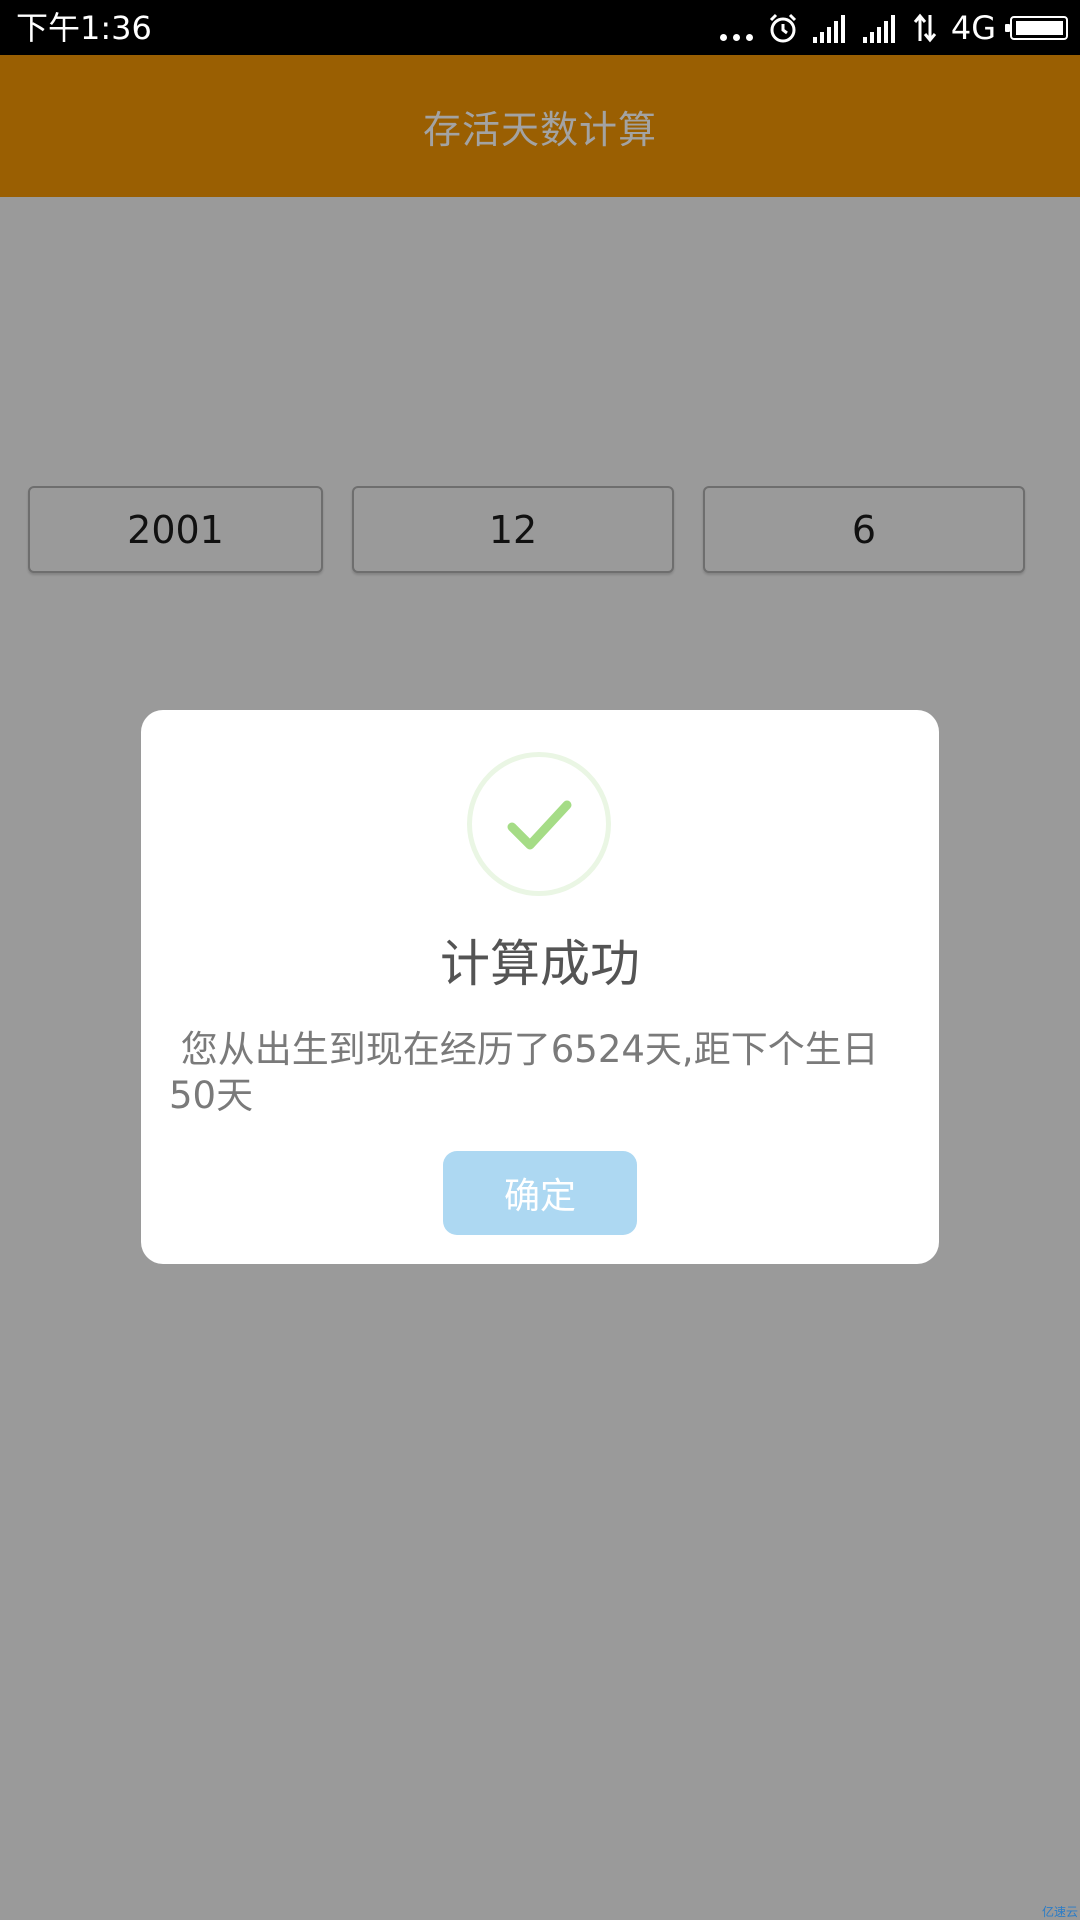 Image resolution: width=1080 pixels, height=1920 pixels. What do you see at coordinates (539, 824) in the screenshot?
I see `success-check-icon` at bounding box center [539, 824].